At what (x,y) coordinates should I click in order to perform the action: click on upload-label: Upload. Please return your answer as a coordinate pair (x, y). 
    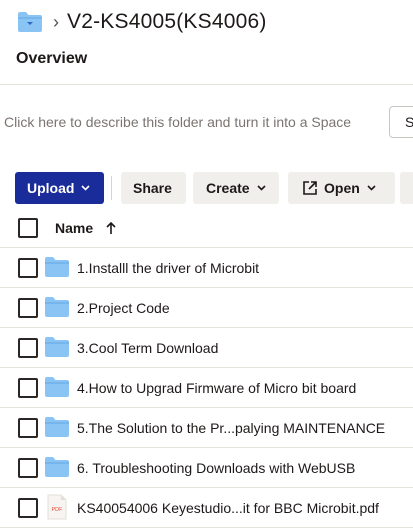
    Looking at the image, I should click on (51, 188).